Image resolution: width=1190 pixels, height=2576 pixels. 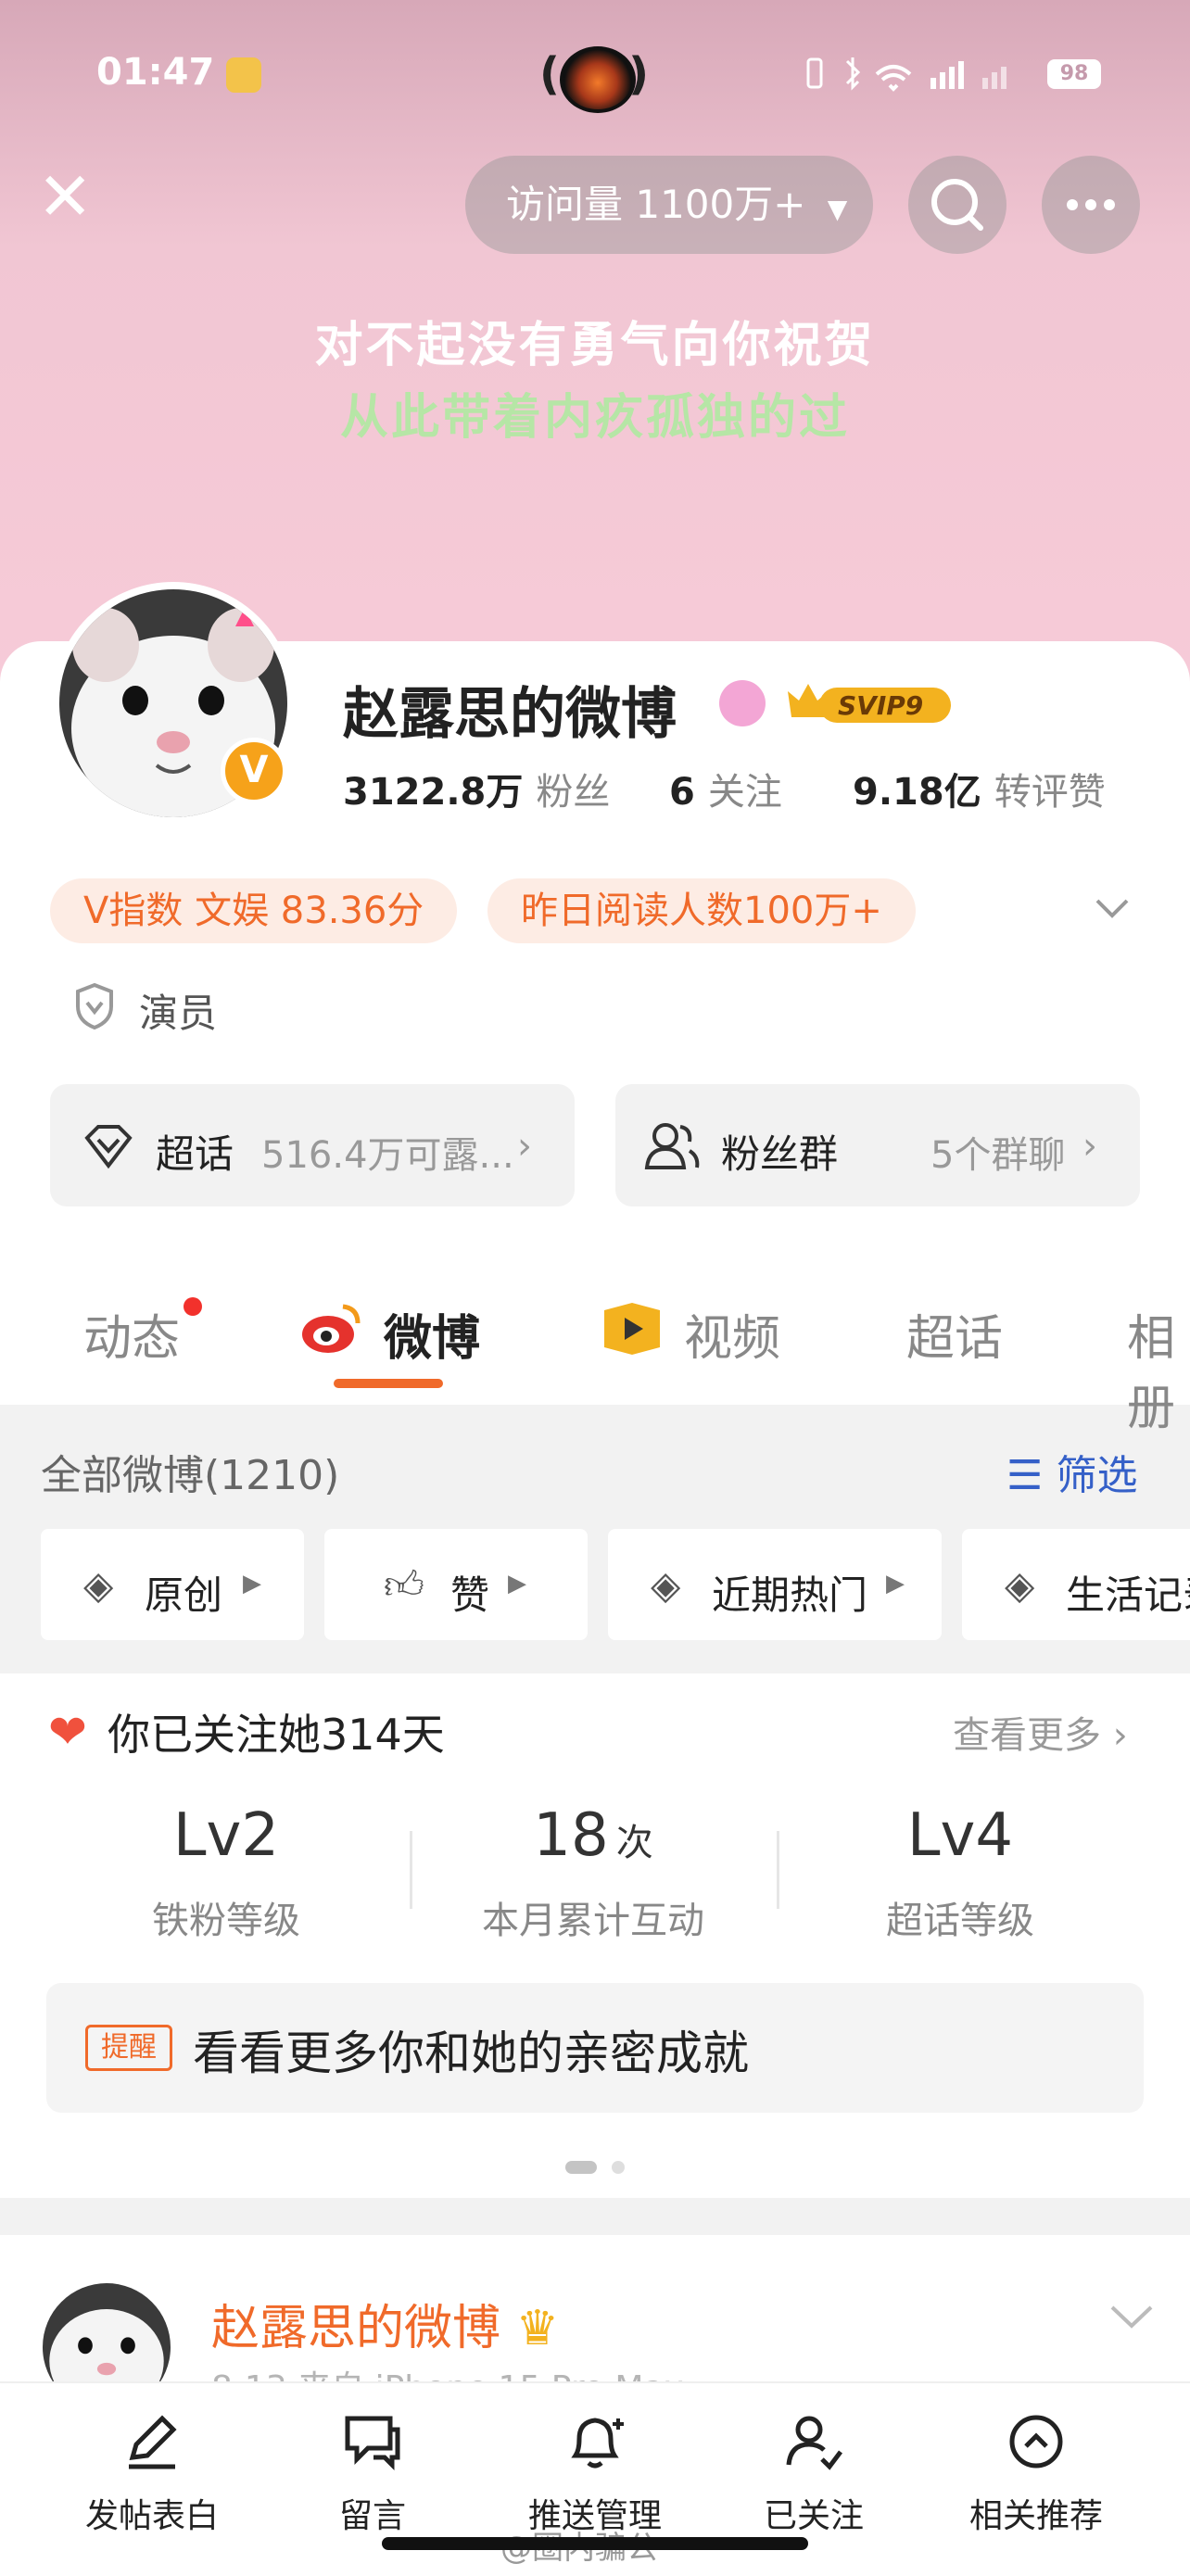 What do you see at coordinates (907, 78) in the screenshot?
I see `status-icons` at bounding box center [907, 78].